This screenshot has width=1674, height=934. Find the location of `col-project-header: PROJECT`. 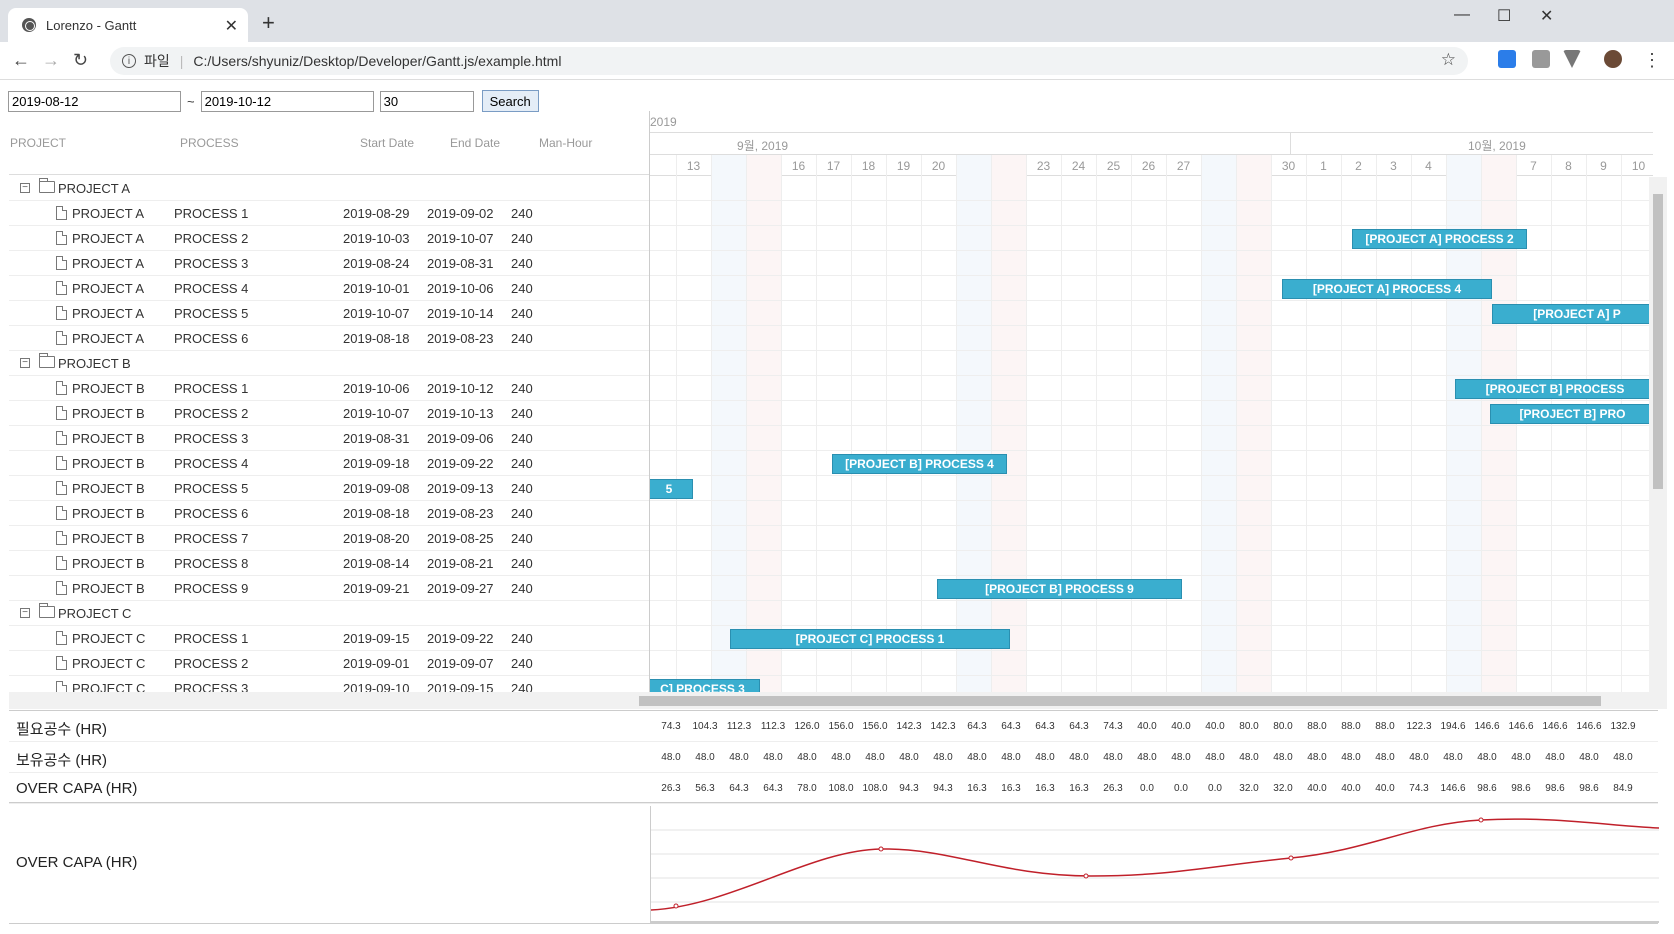

col-project-header: PROJECT is located at coordinates (38, 143).